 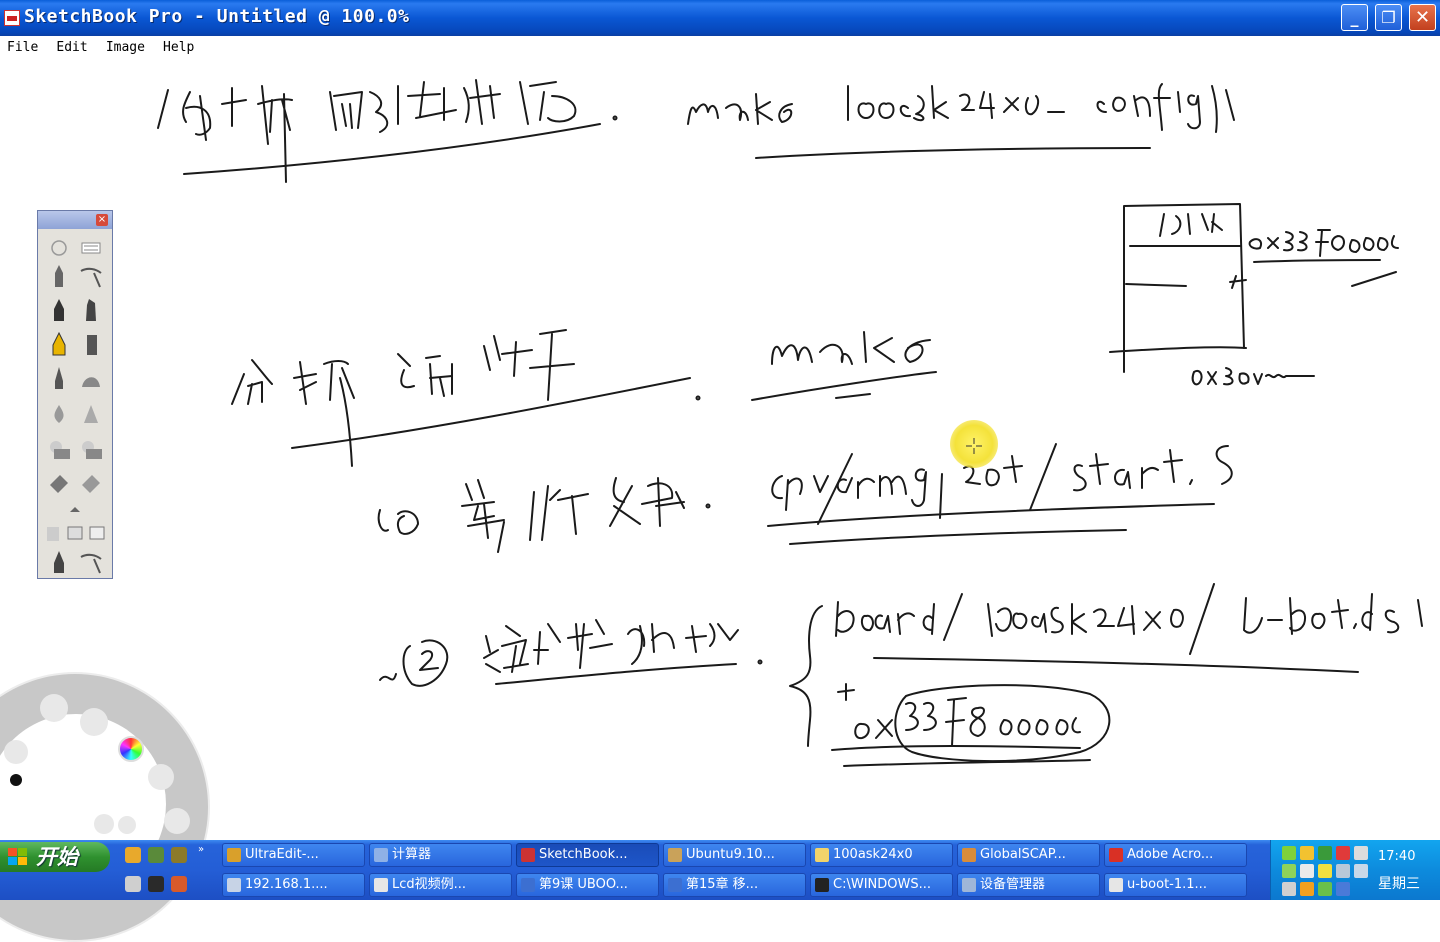 What do you see at coordinates (1396, 856) in the screenshot?
I see `clock-time: 17:40` at bounding box center [1396, 856].